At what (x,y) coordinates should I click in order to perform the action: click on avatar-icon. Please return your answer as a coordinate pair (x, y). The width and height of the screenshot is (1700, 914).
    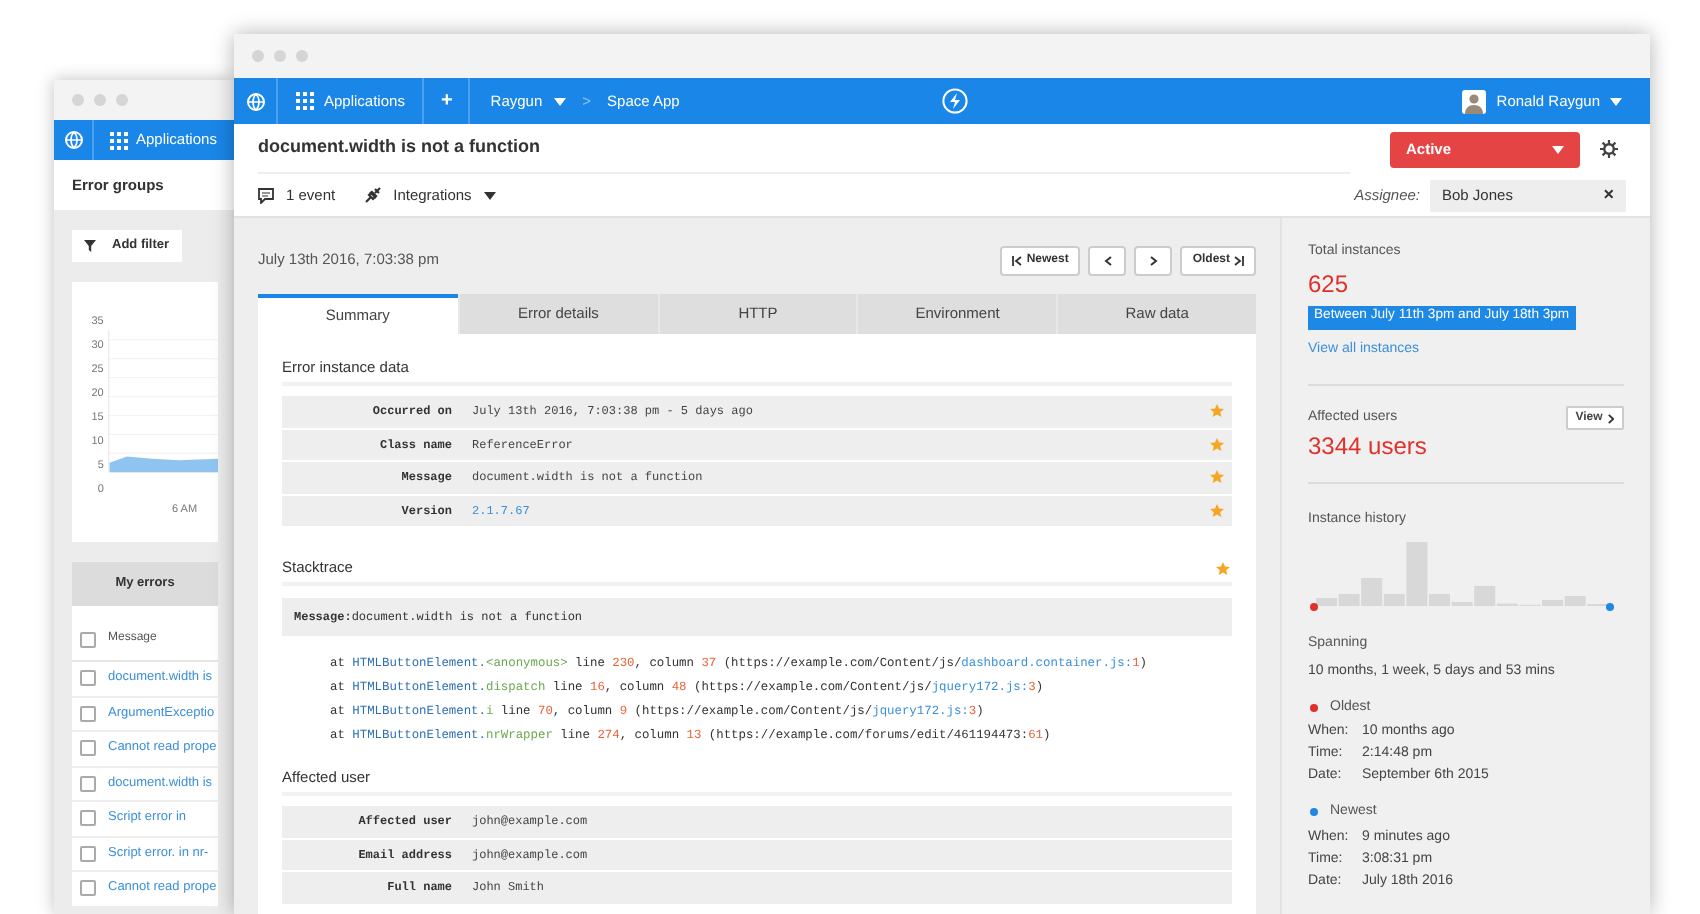
    Looking at the image, I should click on (1474, 101).